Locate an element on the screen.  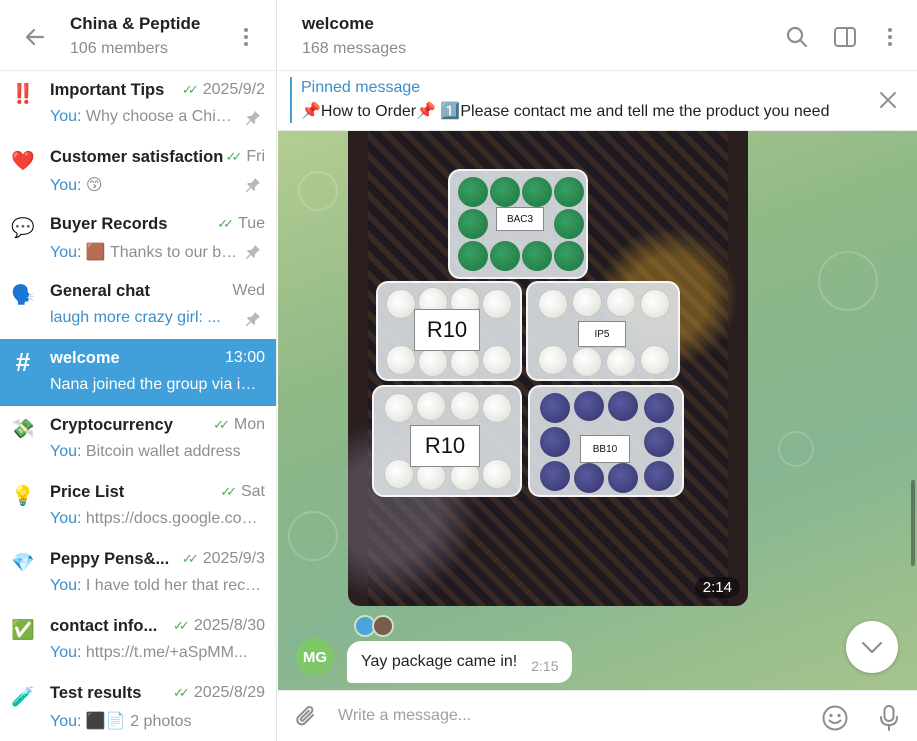
emoji-icon is located at coordinates (835, 718).